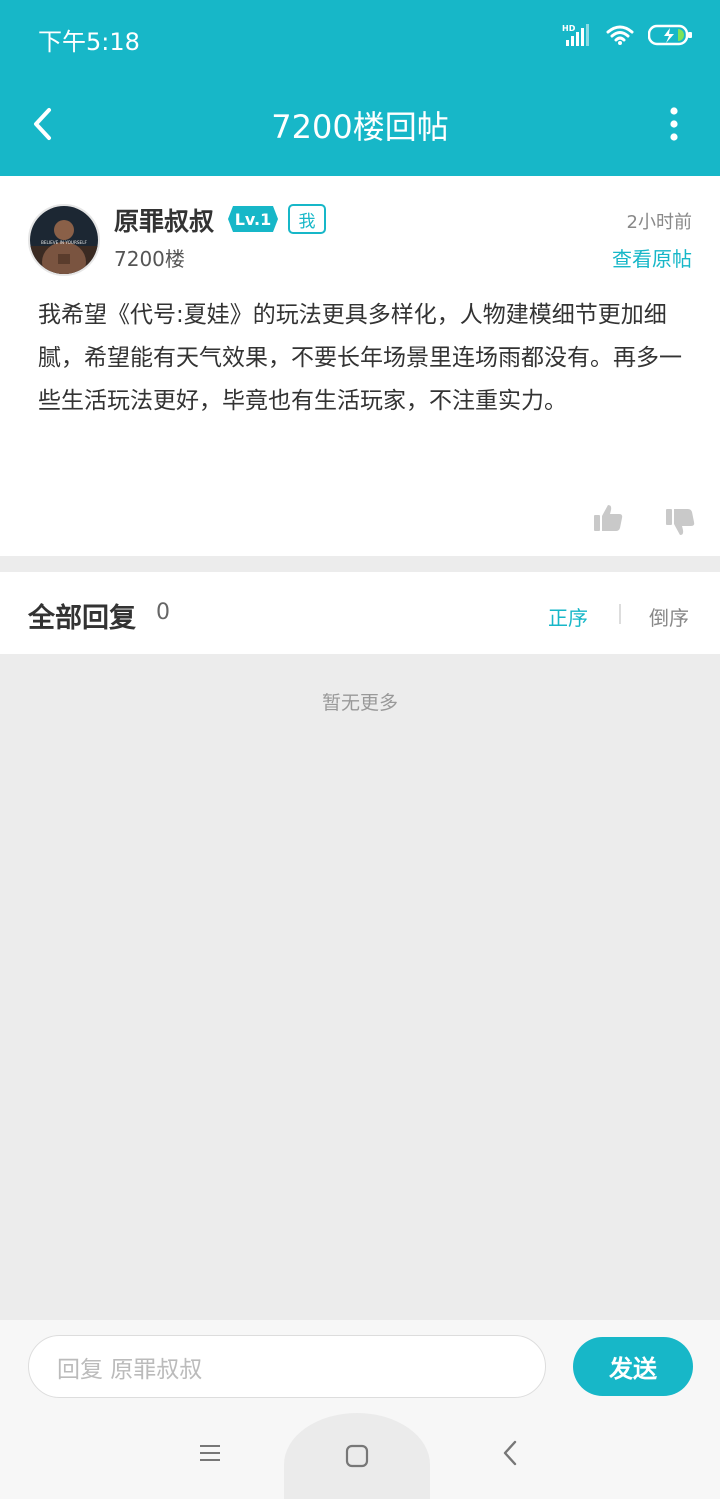 The height and width of the screenshot is (1499, 720). Describe the element at coordinates (659, 222) in the screenshot. I see `post-time: 2小时前` at that location.